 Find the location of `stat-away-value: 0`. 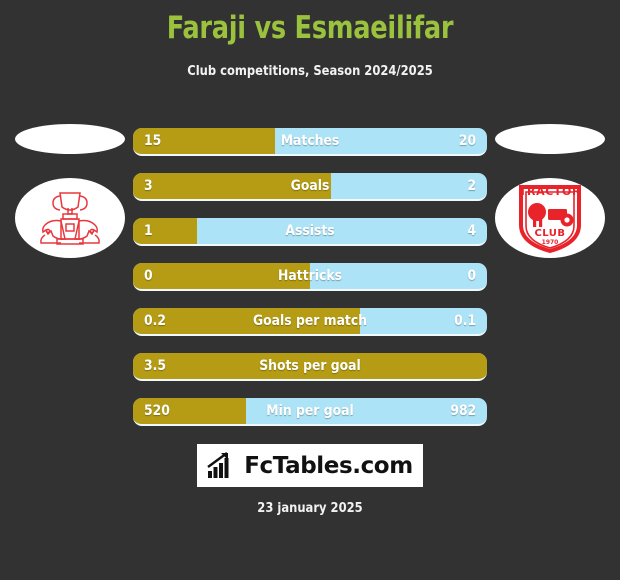

stat-away-value: 0 is located at coordinates (471, 276).